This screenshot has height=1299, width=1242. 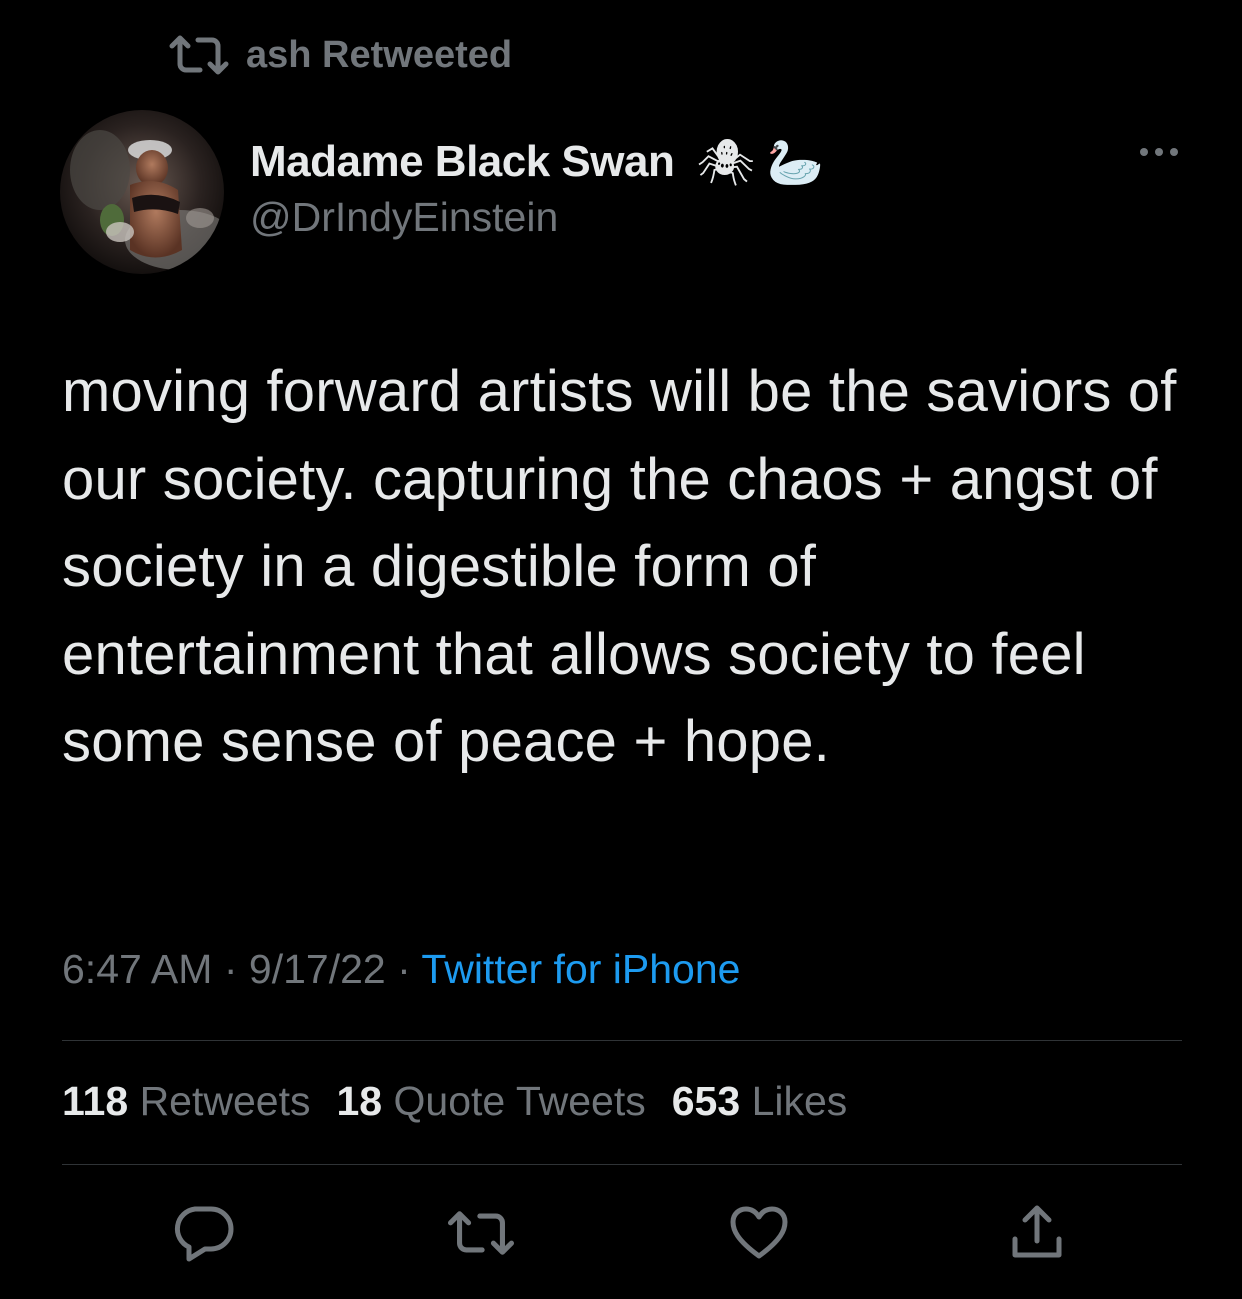 What do you see at coordinates (621, 1235) in the screenshot?
I see `action-bar` at bounding box center [621, 1235].